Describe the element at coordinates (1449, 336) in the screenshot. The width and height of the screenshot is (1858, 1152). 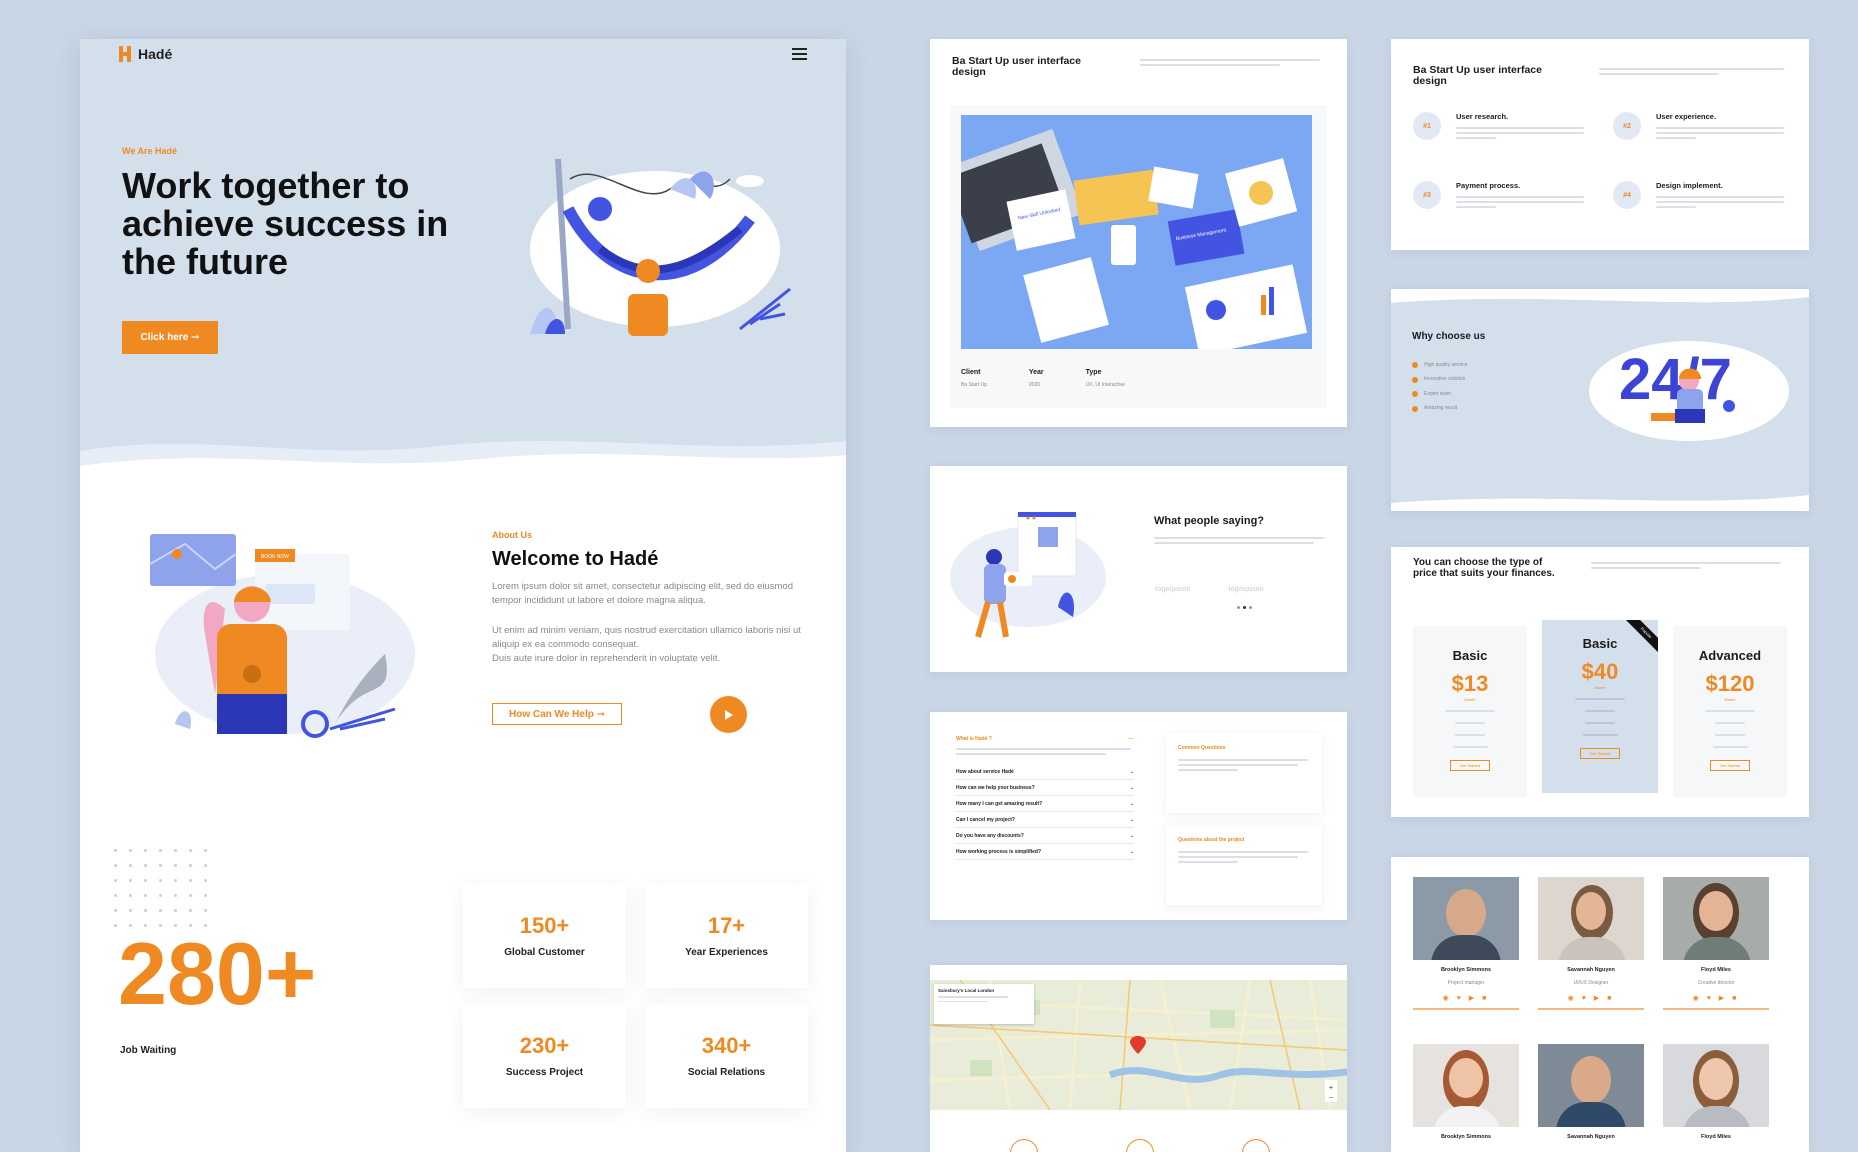
I see `why-title: Why choose us` at that location.